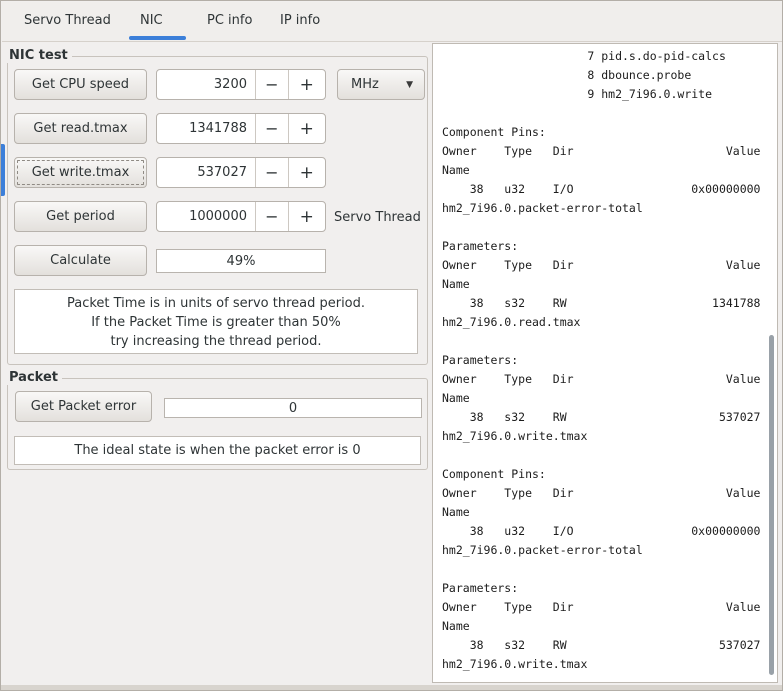  What do you see at coordinates (381, 84) in the screenshot?
I see `cpu-speed-unit-combo: MHz ▼` at bounding box center [381, 84].